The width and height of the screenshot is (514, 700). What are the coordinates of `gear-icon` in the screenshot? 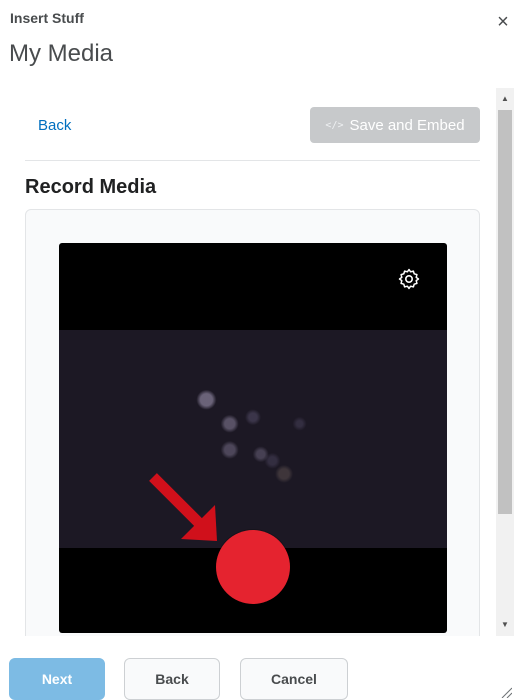 It's located at (409, 279).